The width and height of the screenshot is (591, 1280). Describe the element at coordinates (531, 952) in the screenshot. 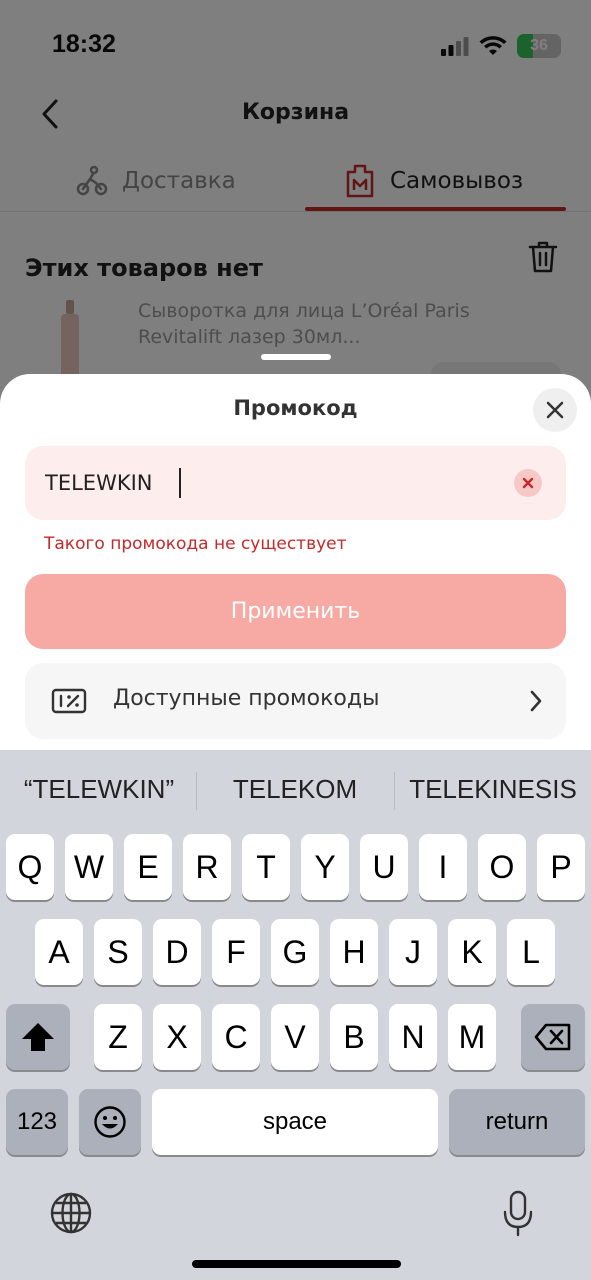

I see `key-l: L` at that location.